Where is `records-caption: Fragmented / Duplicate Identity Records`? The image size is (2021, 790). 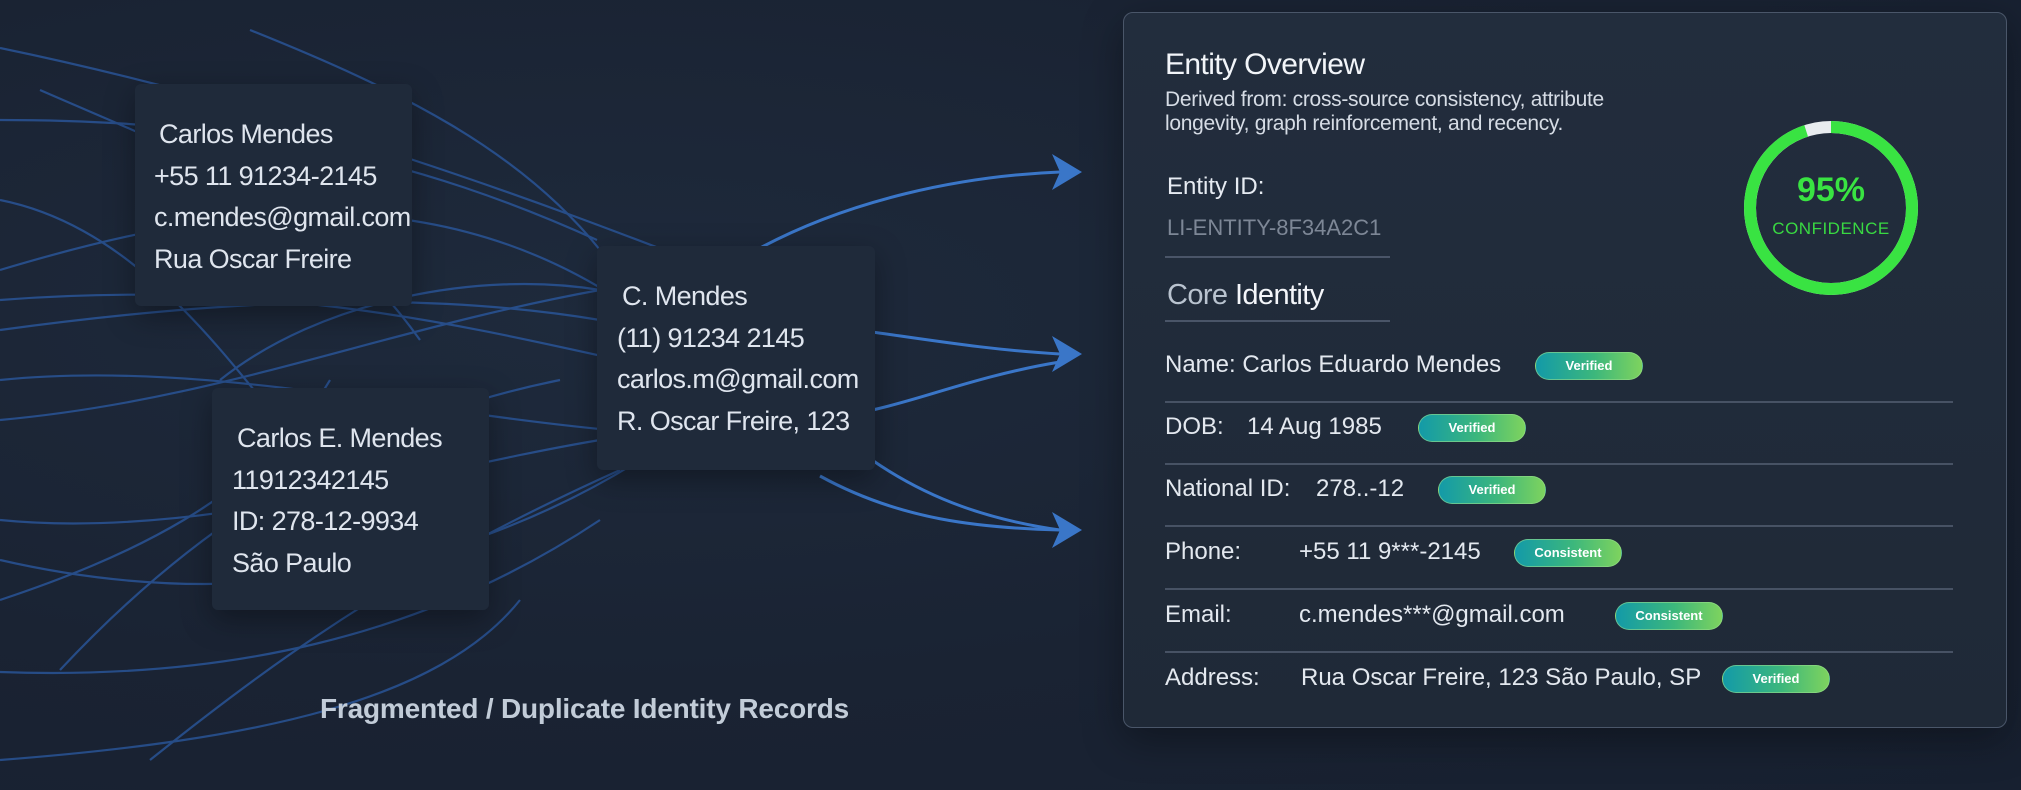
records-caption: Fragmented / Duplicate Identity Records is located at coordinates (584, 708).